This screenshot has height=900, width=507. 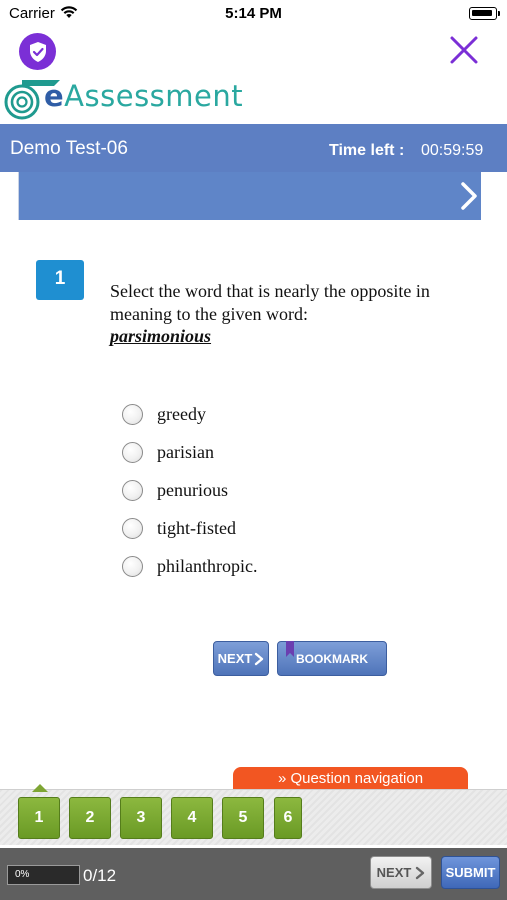 I want to click on test-title: Demo Test-06, so click(x=69, y=148).